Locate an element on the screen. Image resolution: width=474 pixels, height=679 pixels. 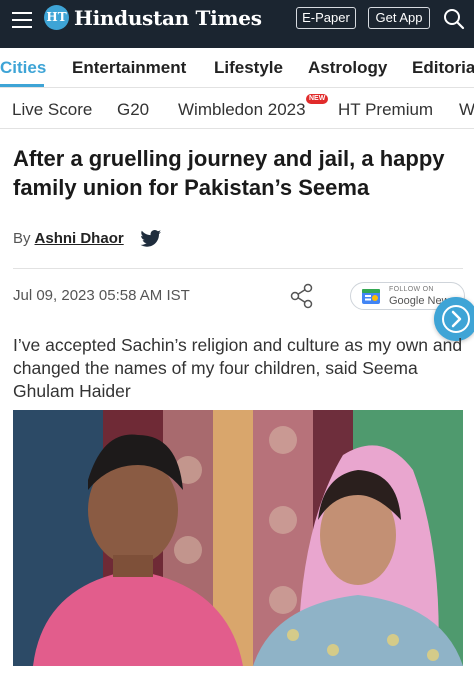
ht-logo-badge: HT is located at coordinates (56, 17).